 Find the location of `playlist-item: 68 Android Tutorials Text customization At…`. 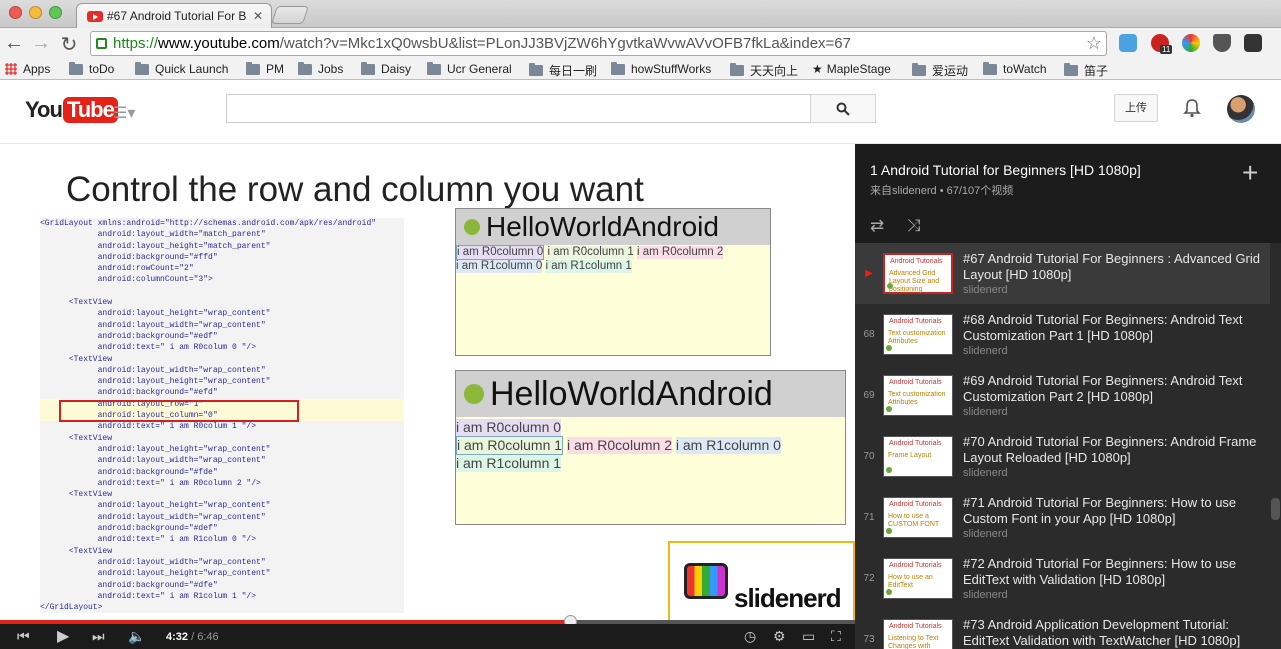

playlist-item: 68 Android Tutorials Text customization At… is located at coordinates (1062, 334).